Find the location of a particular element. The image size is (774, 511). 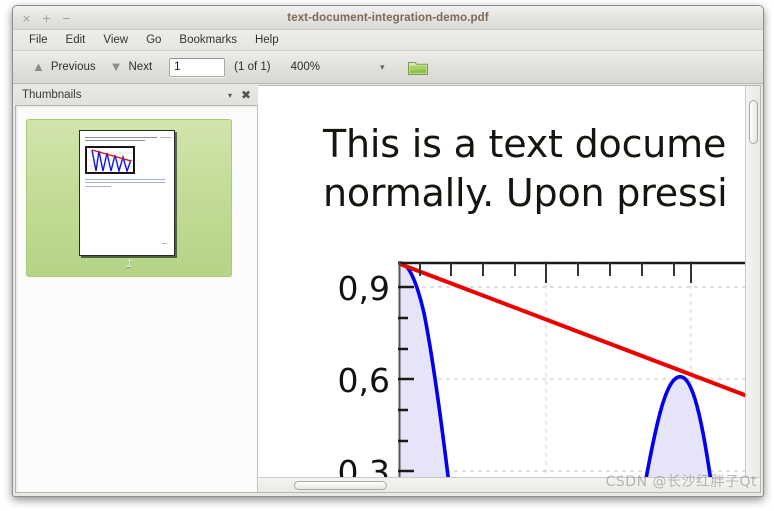

chart-y-axis-labels: 0,9 0,6 0,3 is located at coordinates (358, 369).